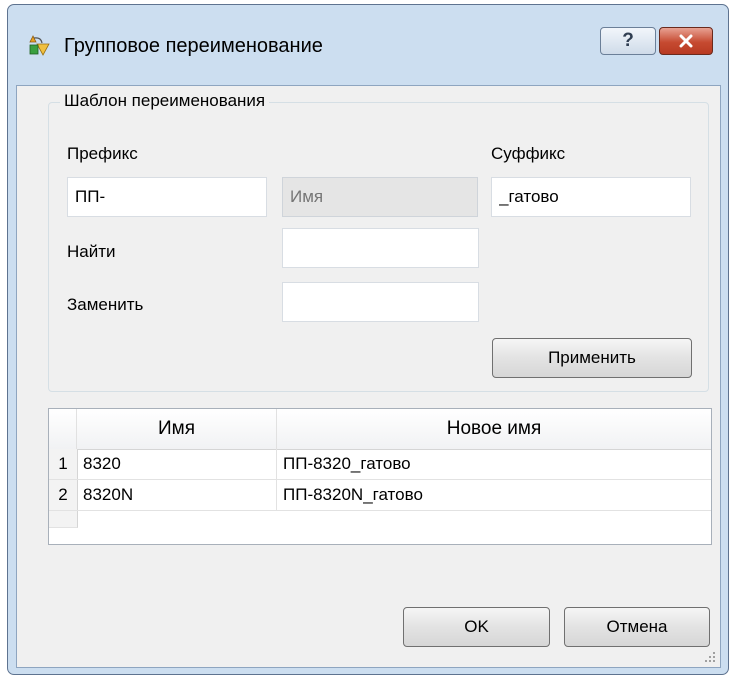  What do you see at coordinates (193, 46) in the screenshot?
I see `window-title: Групповое переименование` at bounding box center [193, 46].